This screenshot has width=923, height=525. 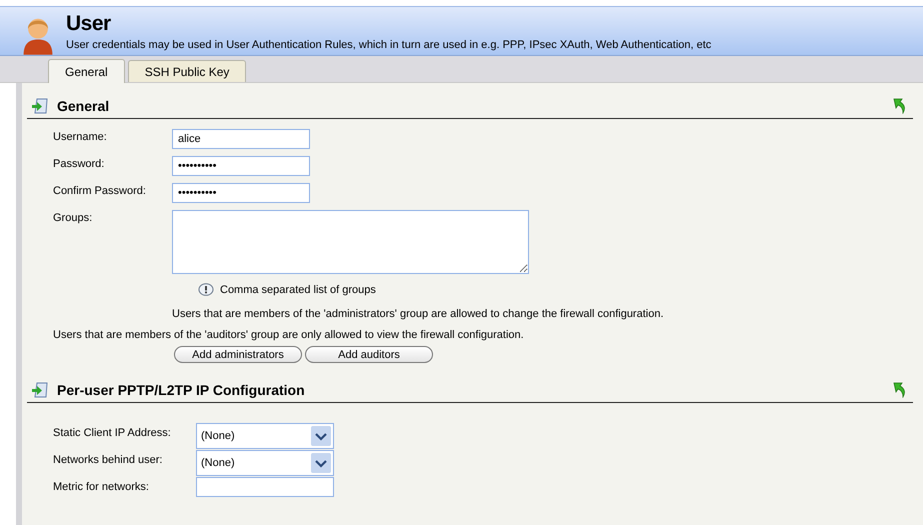 I want to click on add-button: Add administrators, so click(x=238, y=354).